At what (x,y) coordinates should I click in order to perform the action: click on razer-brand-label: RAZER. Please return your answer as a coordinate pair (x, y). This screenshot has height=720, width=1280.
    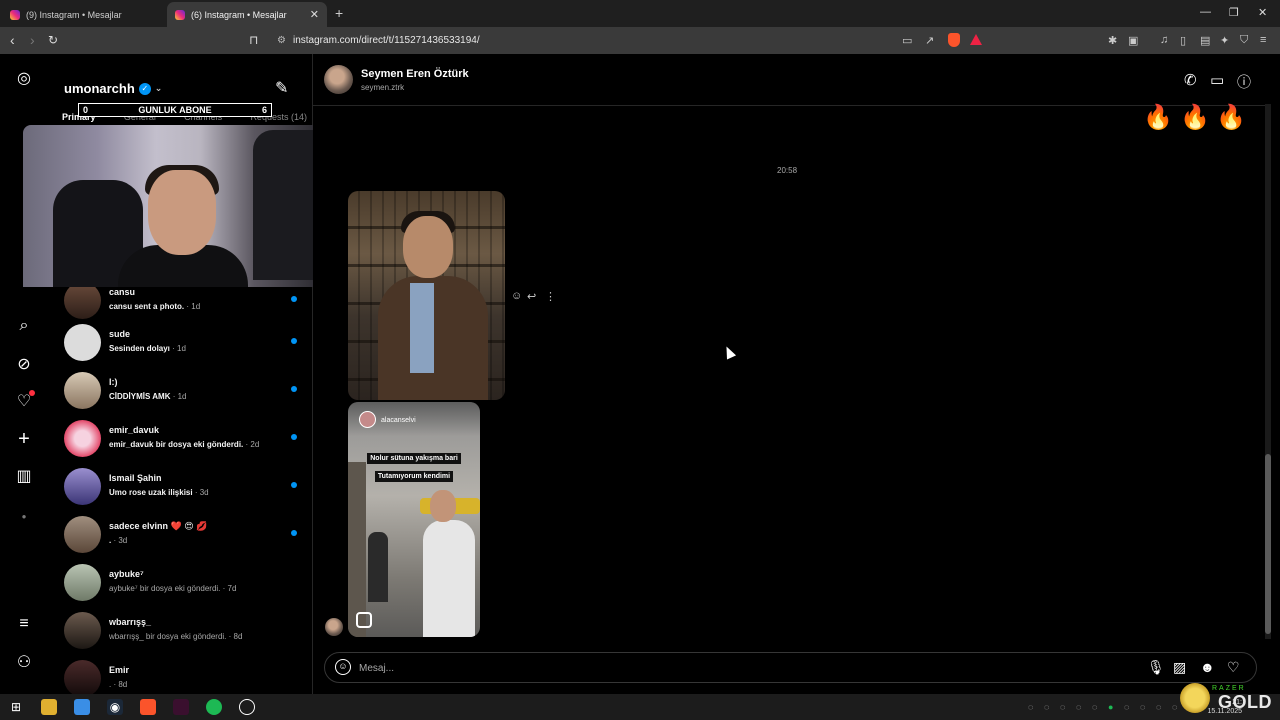
    Looking at the image, I should click on (1229, 688).